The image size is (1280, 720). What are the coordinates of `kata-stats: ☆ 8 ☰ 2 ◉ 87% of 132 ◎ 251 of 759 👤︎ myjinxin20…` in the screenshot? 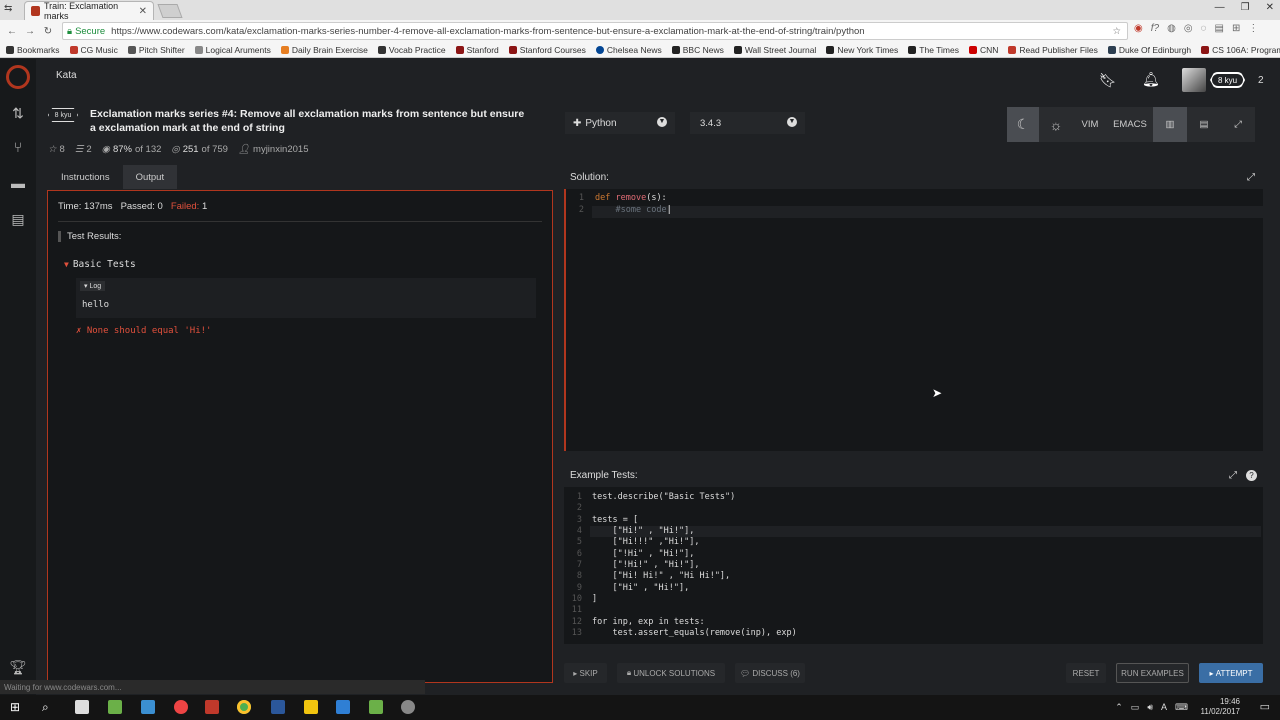 It's located at (178, 149).